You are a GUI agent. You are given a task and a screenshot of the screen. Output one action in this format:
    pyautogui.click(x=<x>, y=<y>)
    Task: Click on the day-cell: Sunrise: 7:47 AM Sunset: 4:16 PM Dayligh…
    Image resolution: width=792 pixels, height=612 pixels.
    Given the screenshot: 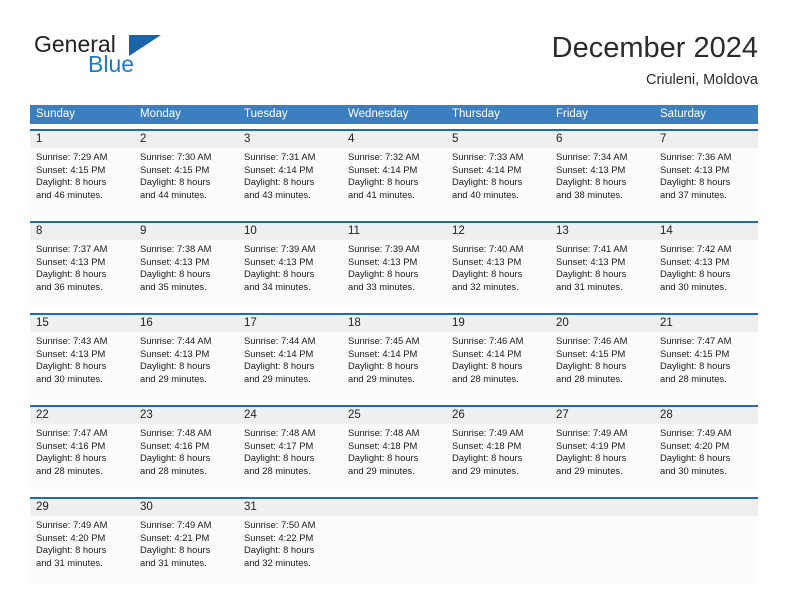 What is the action you would take?
    pyautogui.click(x=82, y=458)
    